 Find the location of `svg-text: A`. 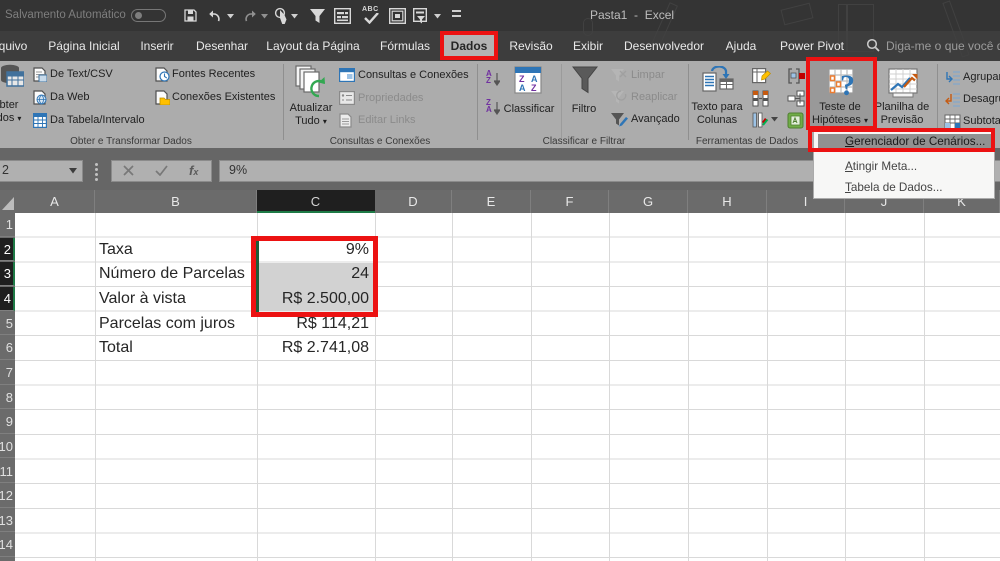

svg-text: A is located at coordinates (522, 88).